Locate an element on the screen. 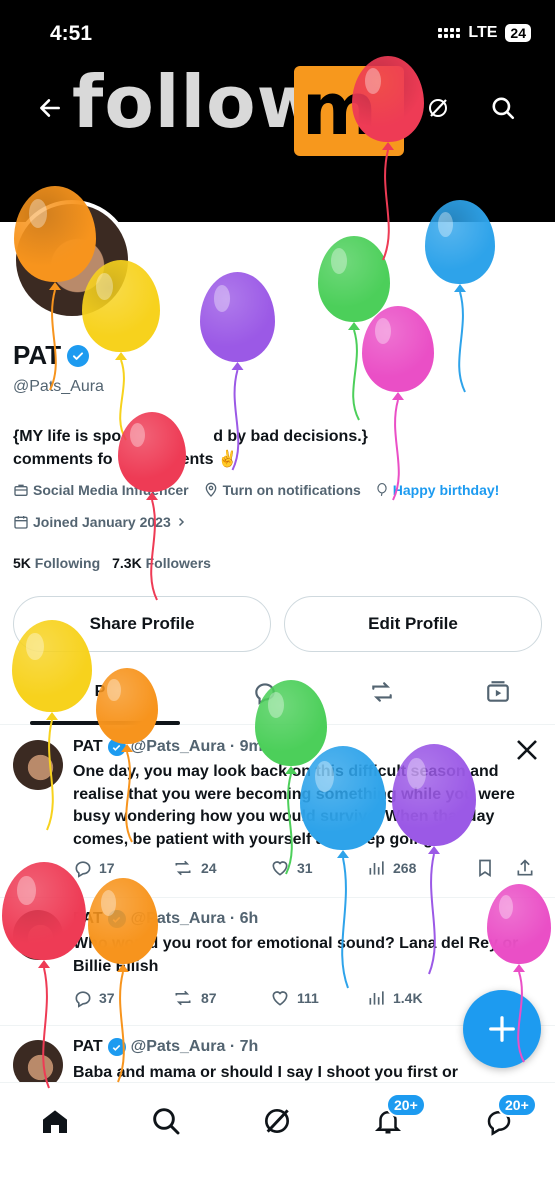  bio-line-2: comments fo is located at coordinates (63, 459).